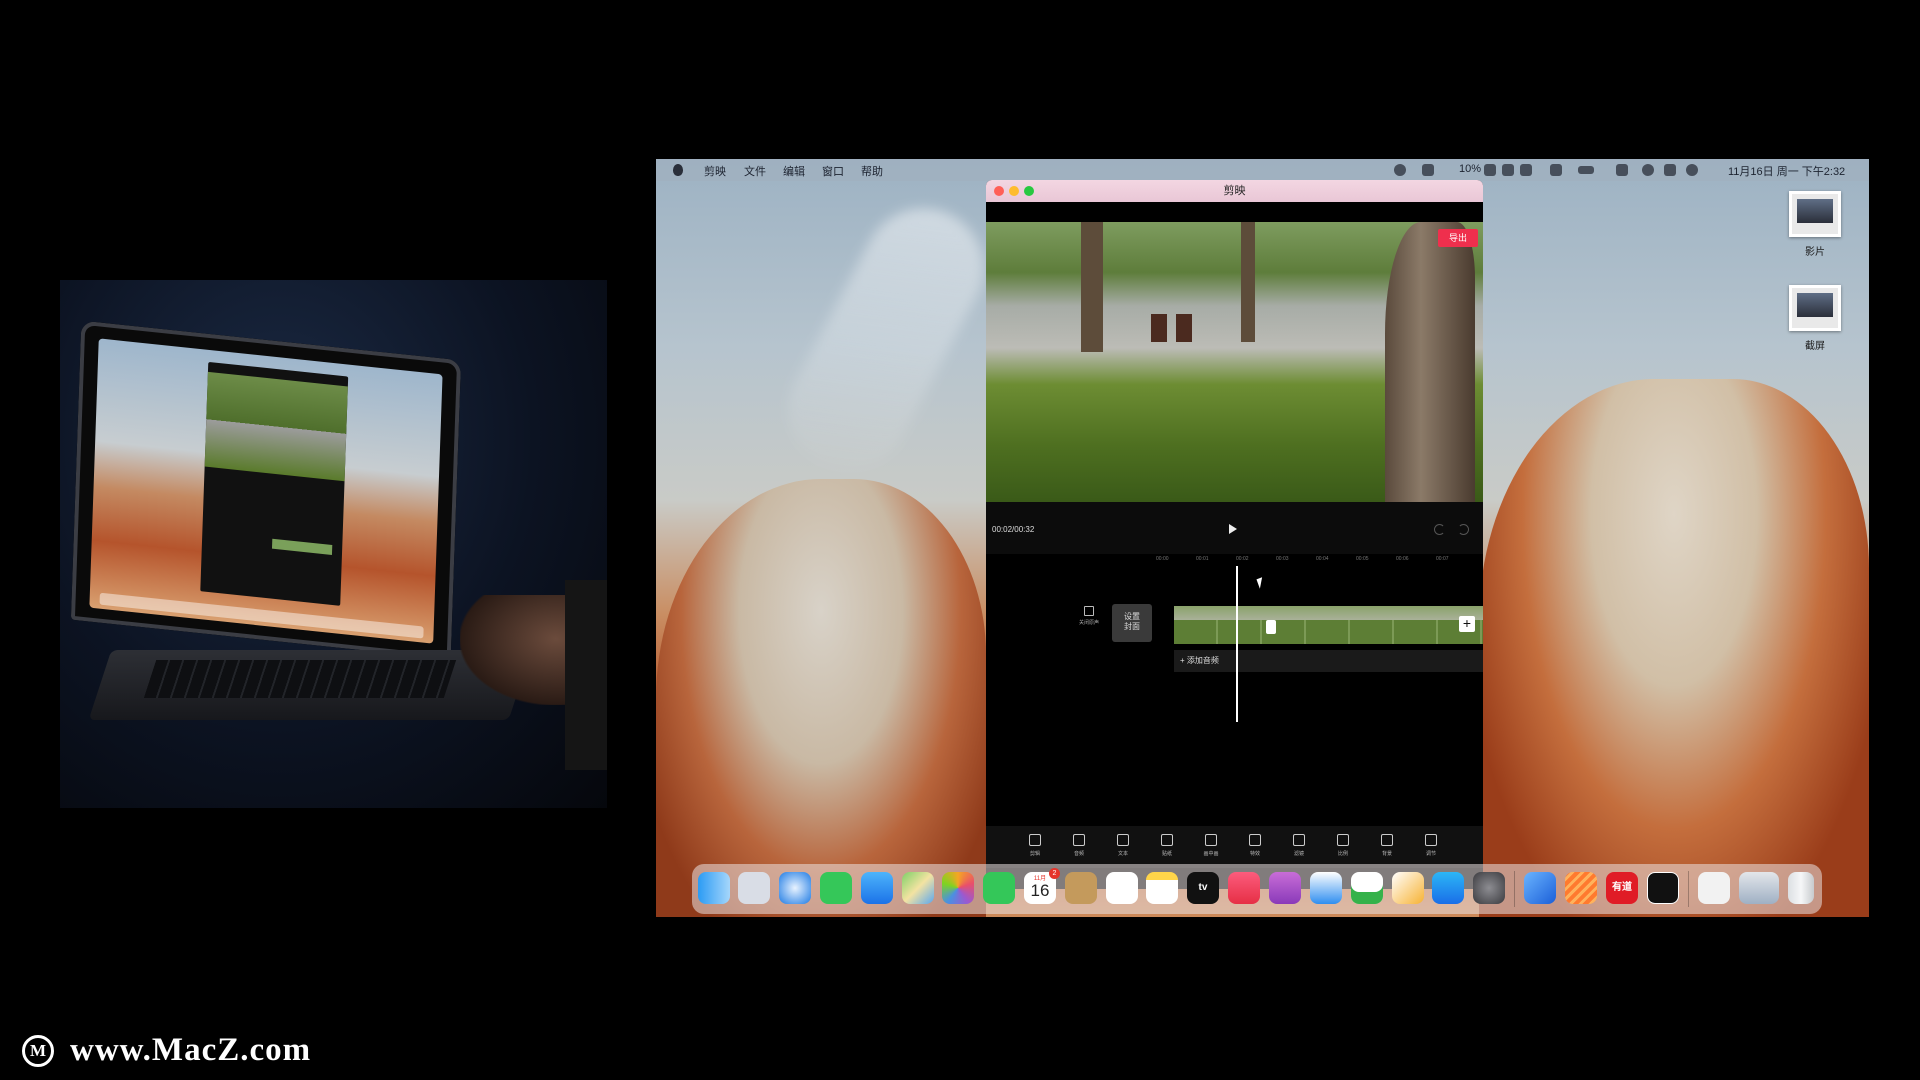  Describe the element at coordinates (714, 888) in the screenshot. I see `finder-icon` at that location.